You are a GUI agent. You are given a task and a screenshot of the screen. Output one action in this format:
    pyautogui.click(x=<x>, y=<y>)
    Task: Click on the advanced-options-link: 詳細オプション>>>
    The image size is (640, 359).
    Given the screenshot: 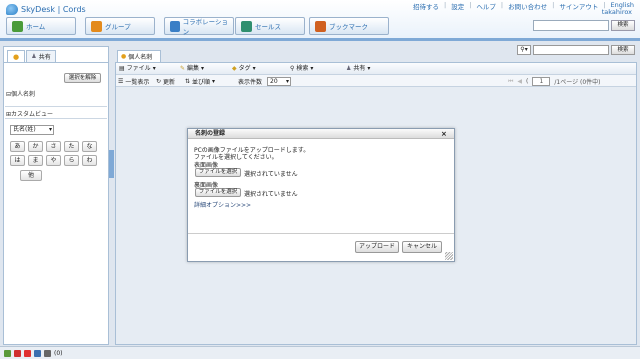 What is the action you would take?
    pyautogui.click(x=222, y=204)
    